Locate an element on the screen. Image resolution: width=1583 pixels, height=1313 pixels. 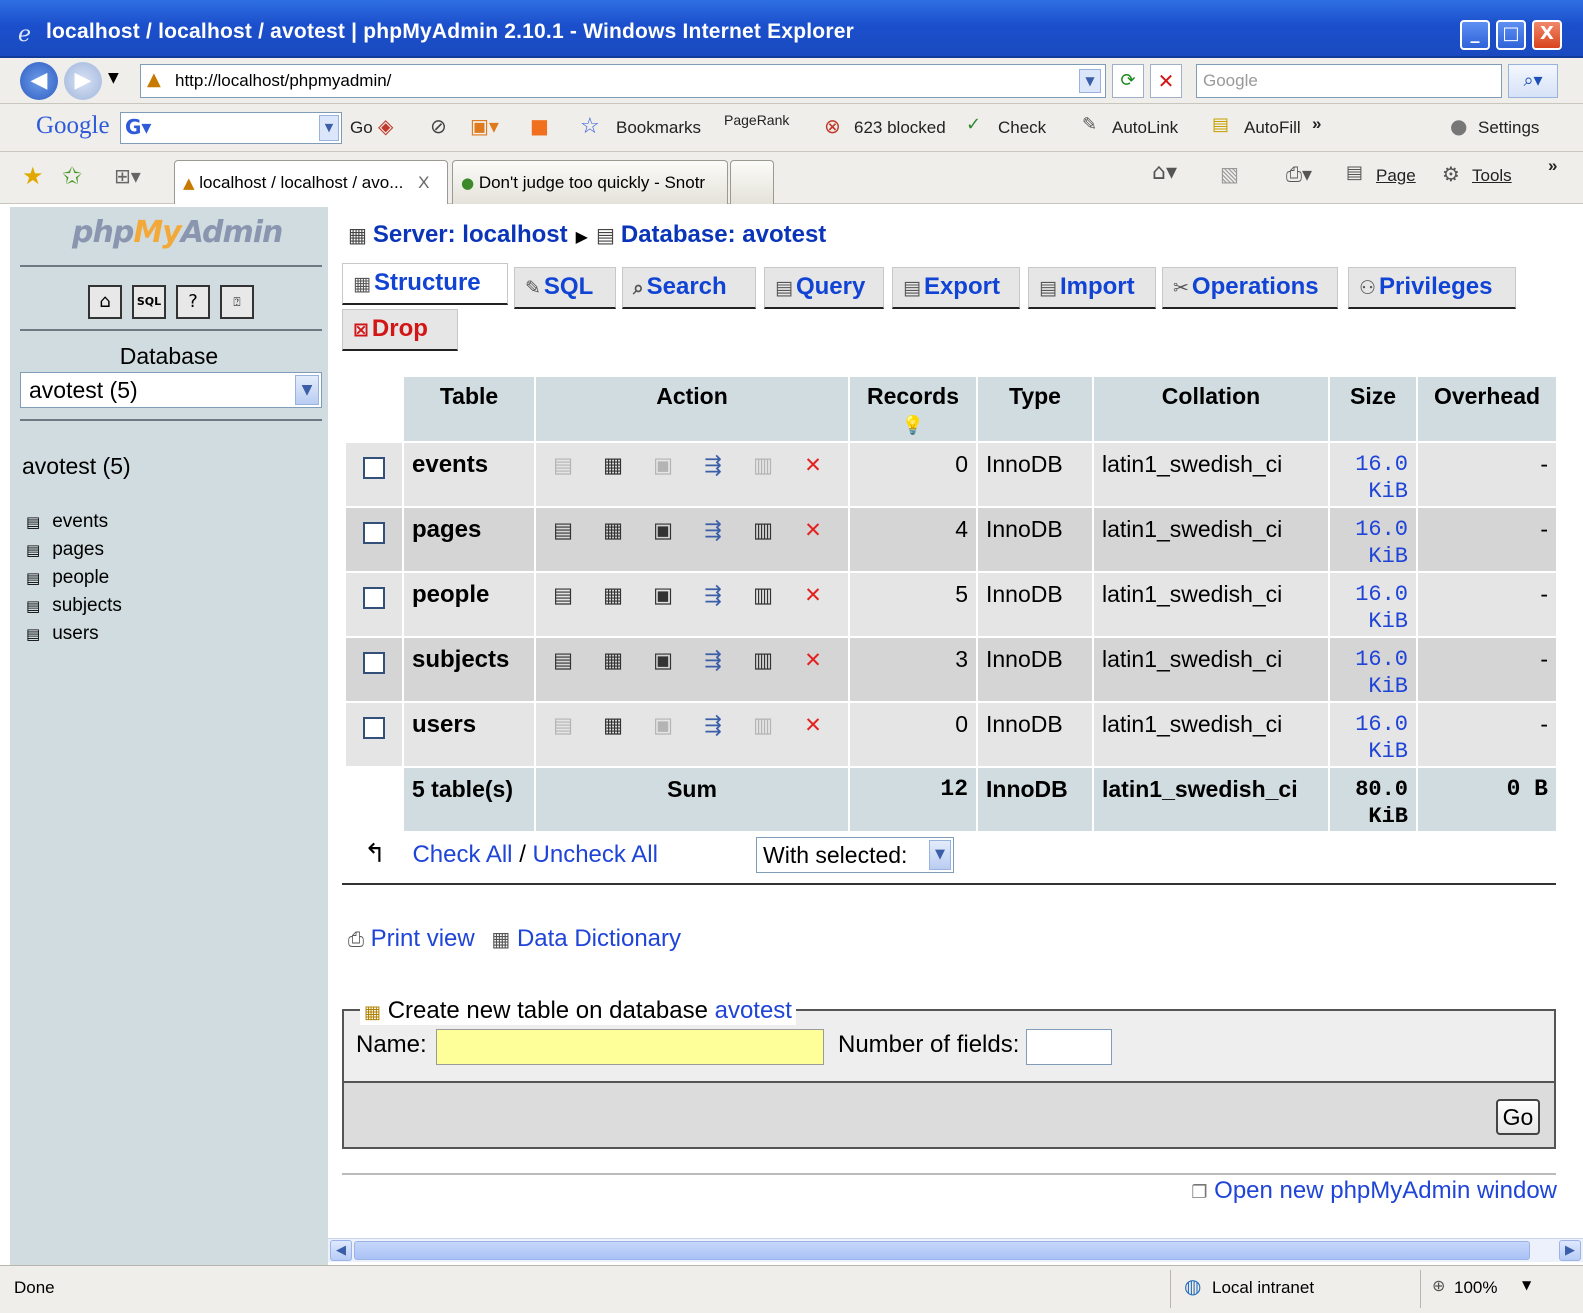
browser-tab-pma: ▲ localhost / localhost / avo... X is located at coordinates (311, 182).